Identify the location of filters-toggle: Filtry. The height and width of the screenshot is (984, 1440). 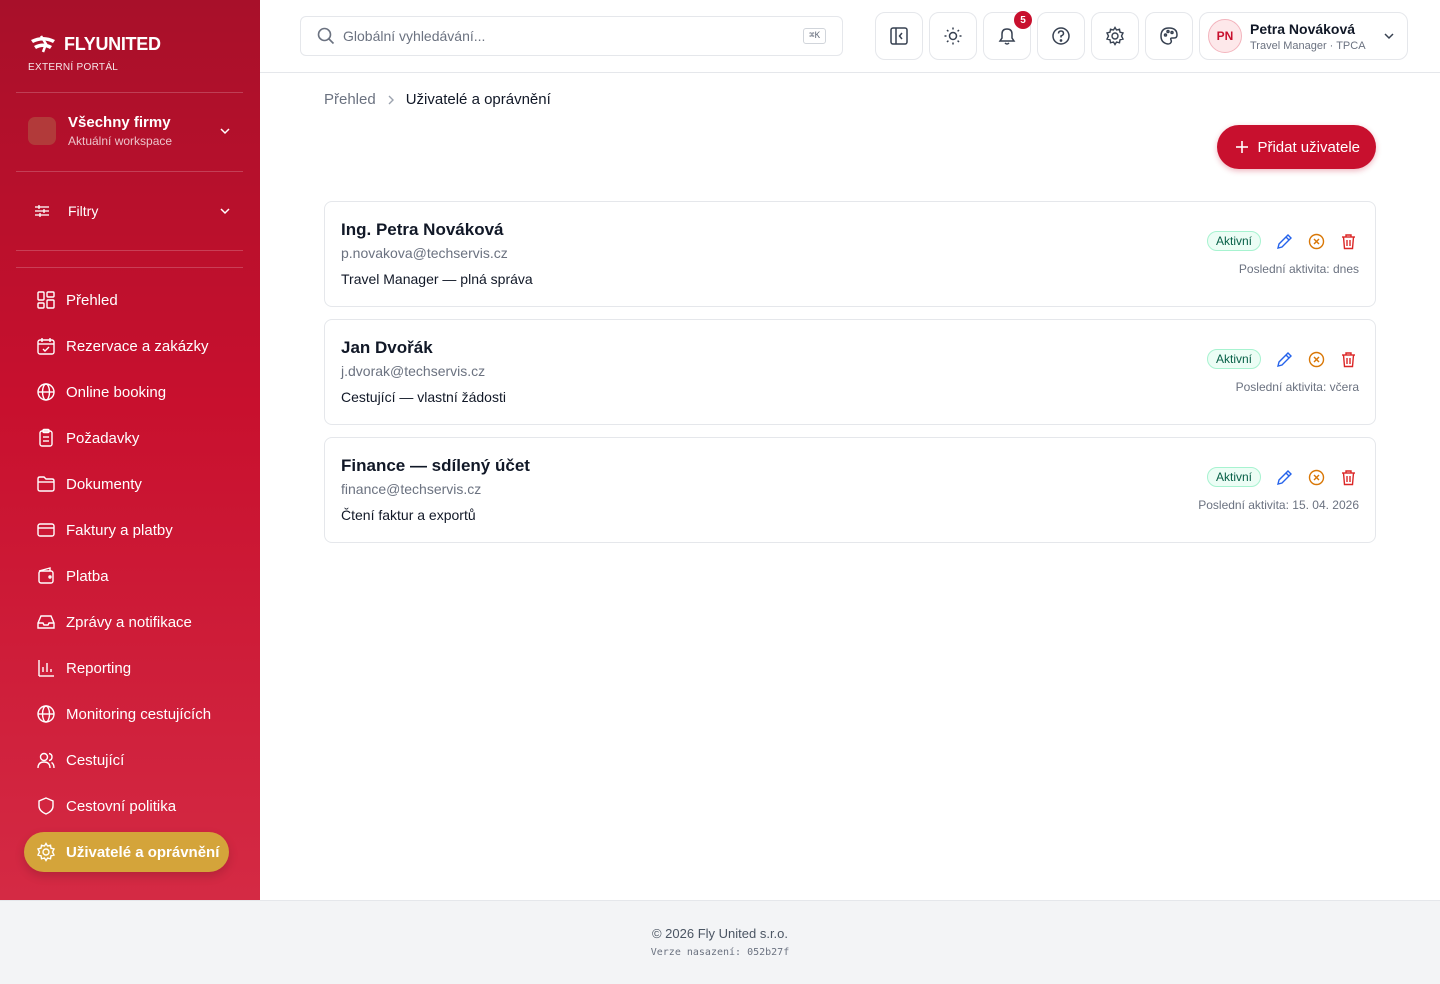
(129, 211).